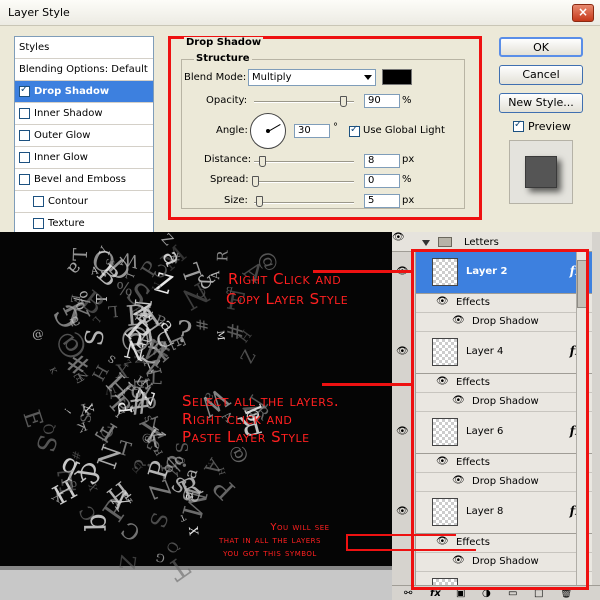  I want to click on distance-slider-thumb, so click(262, 161).